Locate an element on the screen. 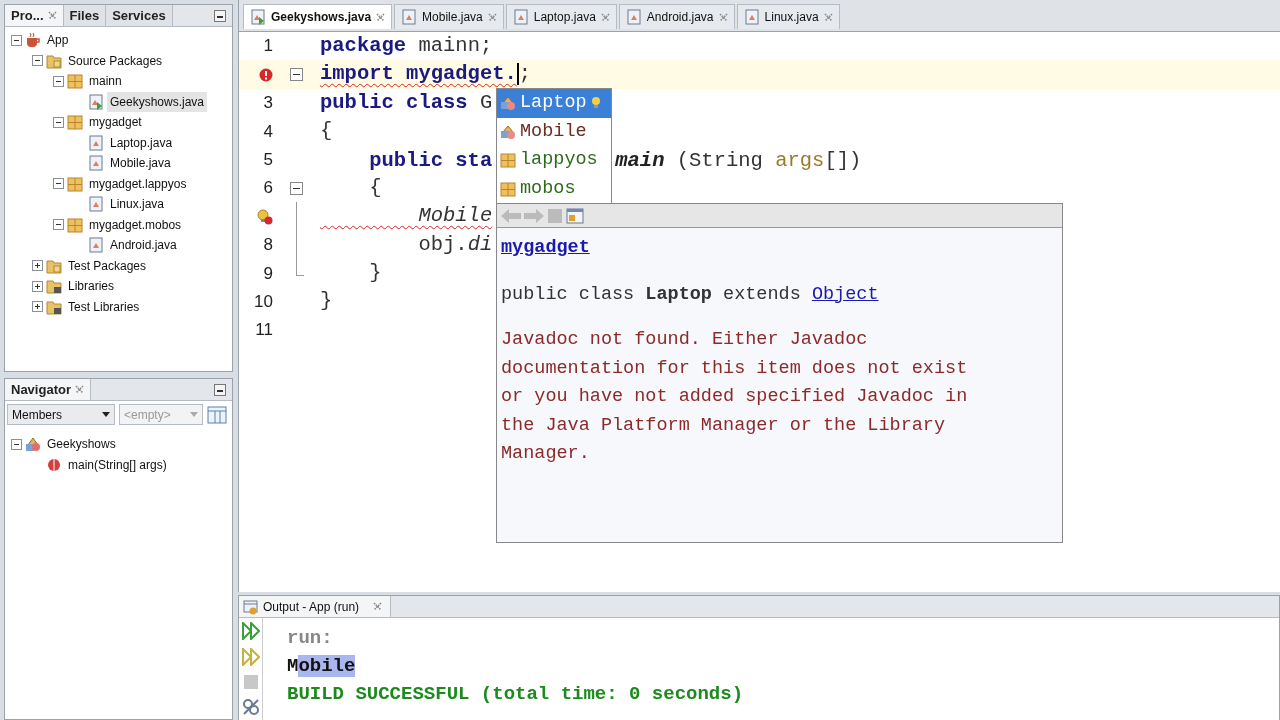 The image size is (1280, 720). line-number: 5 is located at coordinates (268, 160).